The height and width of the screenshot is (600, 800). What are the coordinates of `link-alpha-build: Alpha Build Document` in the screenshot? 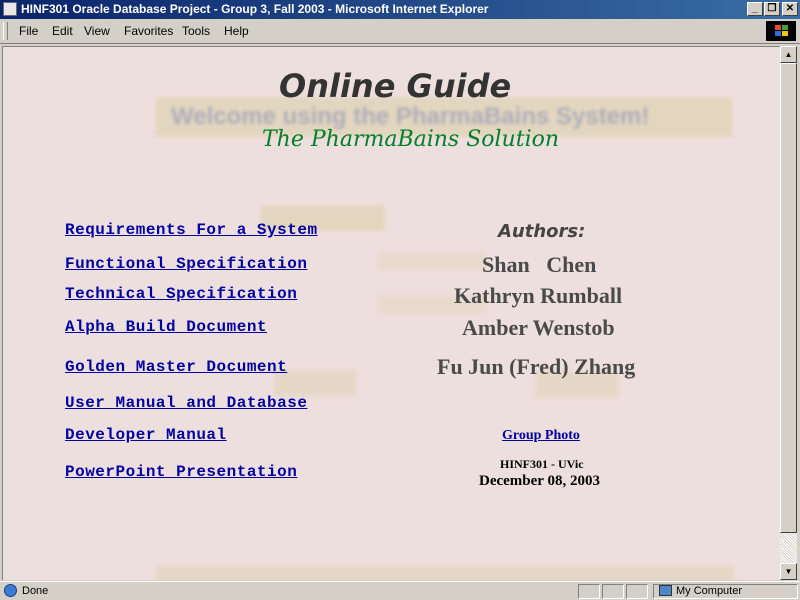 It's located at (166, 327).